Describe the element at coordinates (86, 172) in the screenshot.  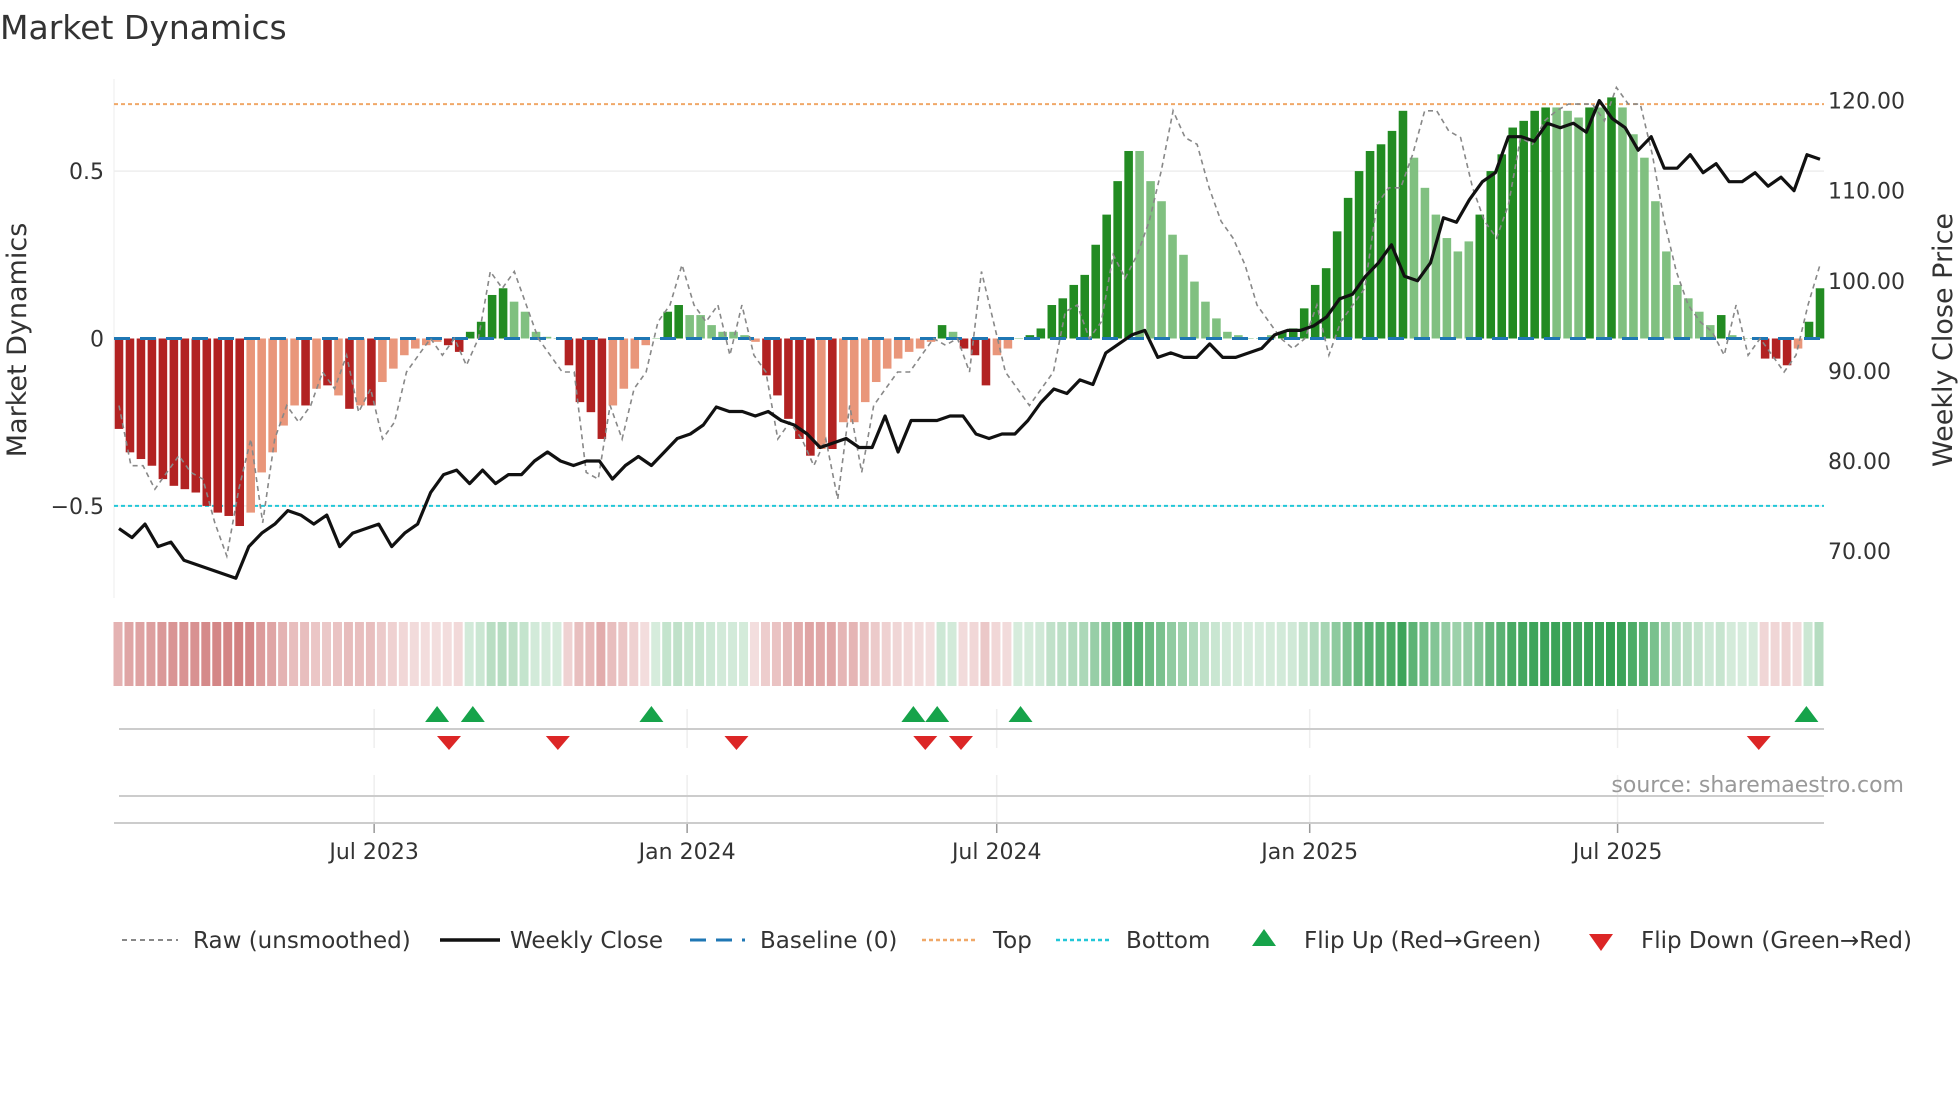
I see `y-tick-label: 0.5` at that location.